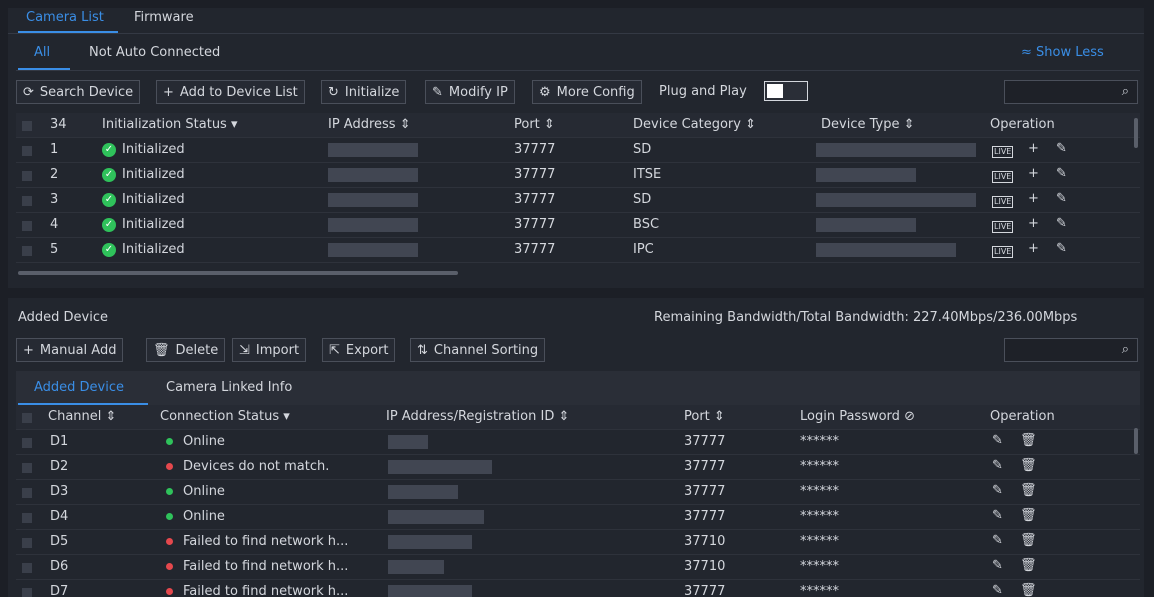 Image resolution: width=1154 pixels, height=597 pixels. I want to click on delete-button: 🗑 Delete, so click(186, 350).